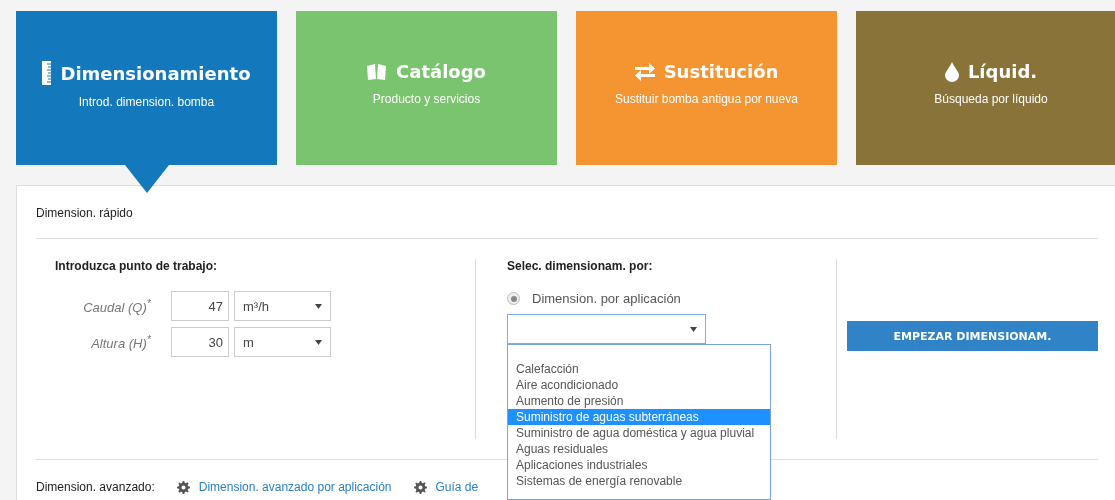 This screenshot has height=500, width=1115. I want to click on tile-title: Dimensionamiento, so click(155, 73).